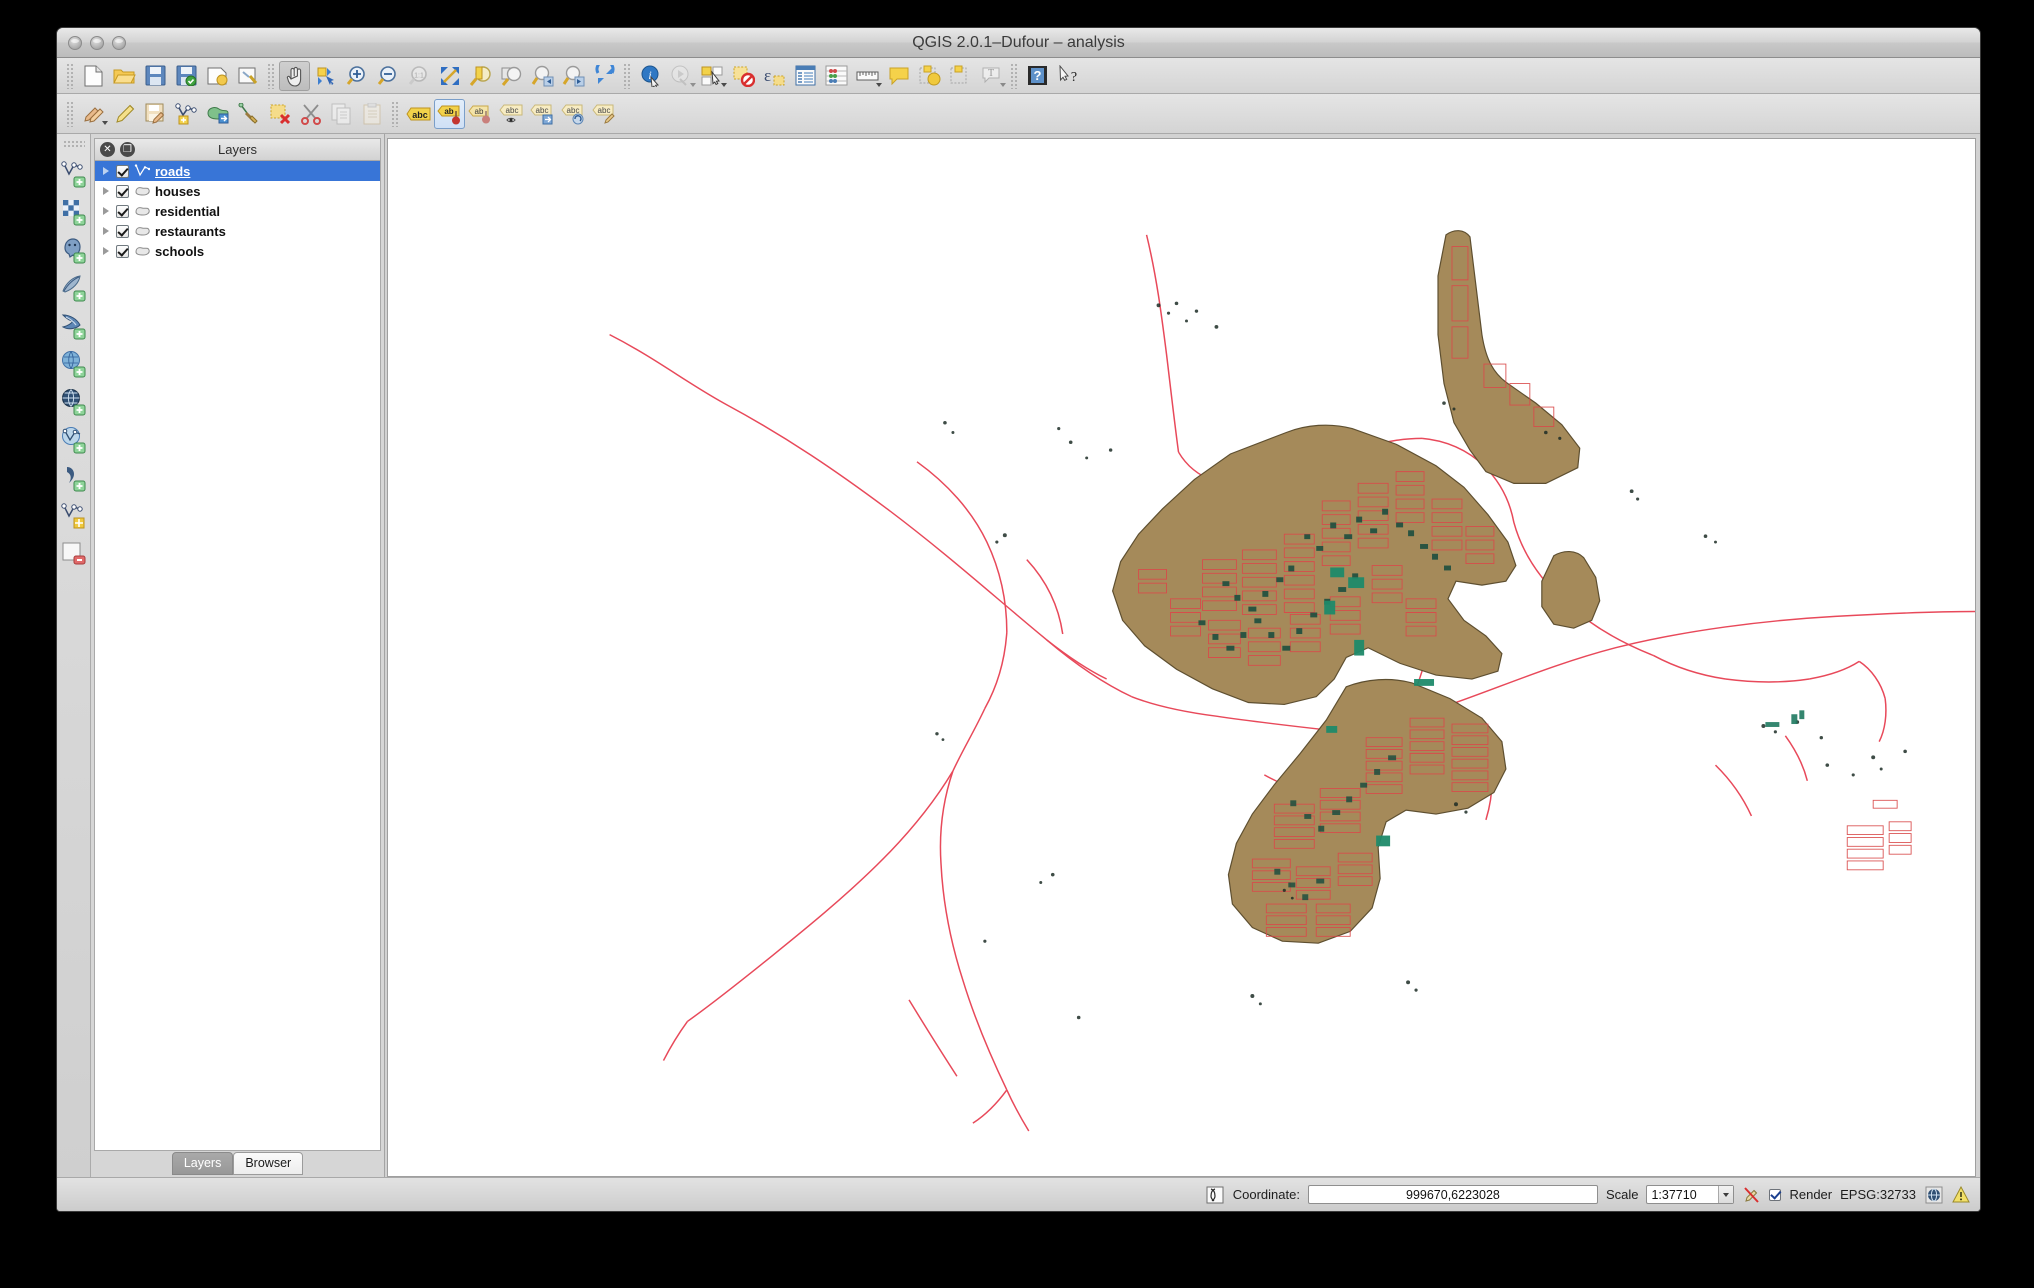 This screenshot has width=2034, height=1288. I want to click on highlight-pinned-labels-icon: abc, so click(511, 114).